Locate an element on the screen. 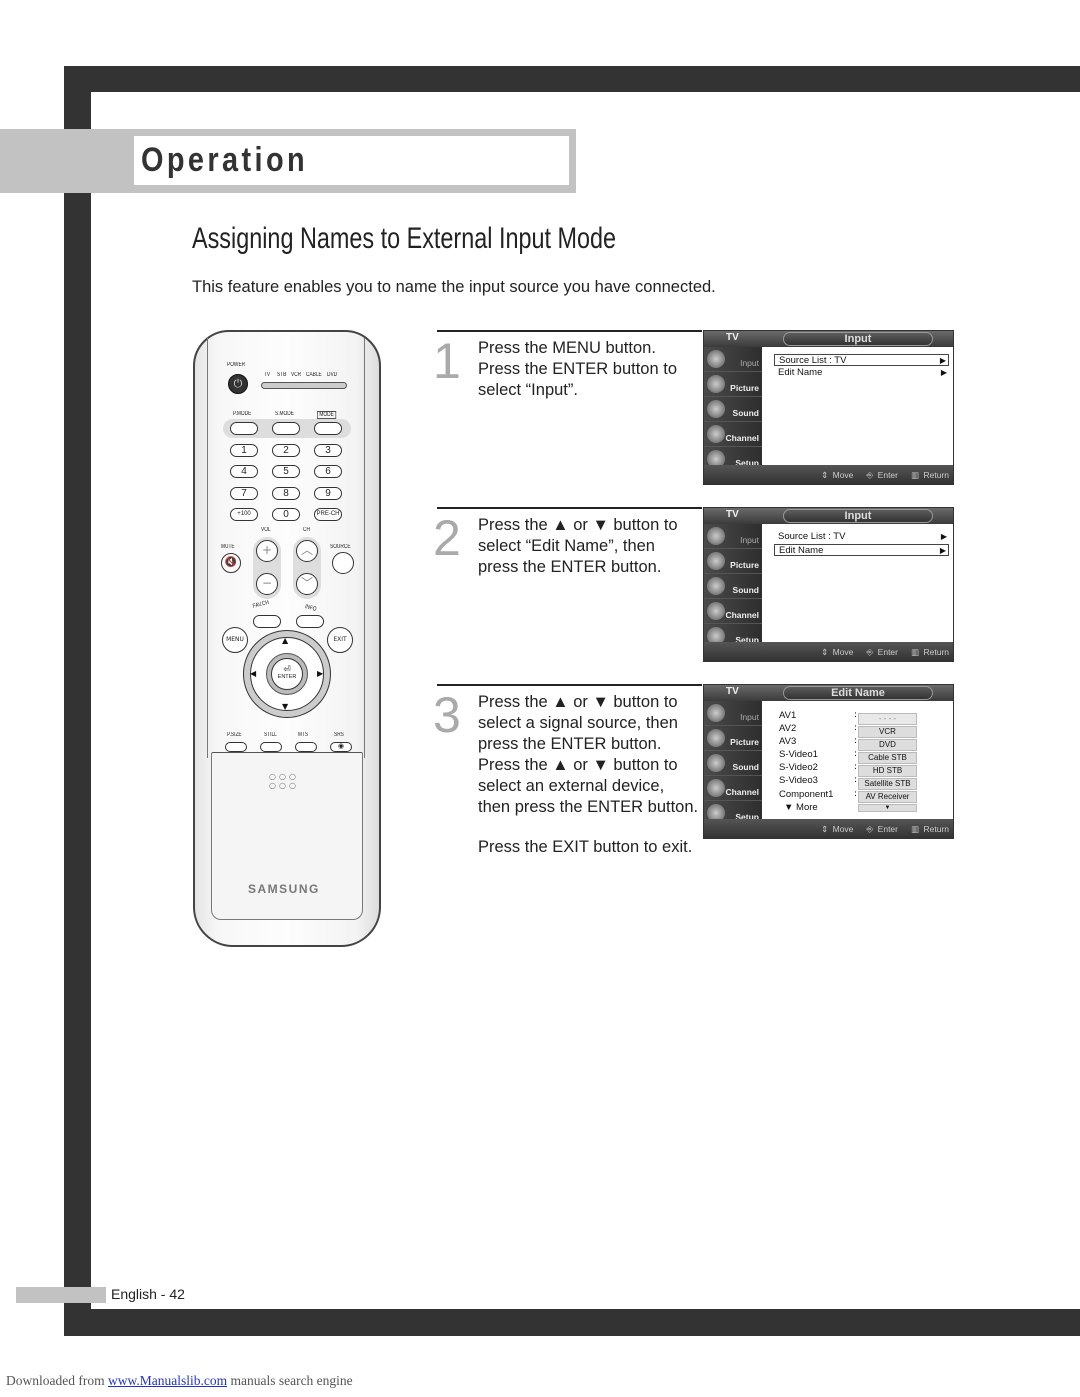 The height and width of the screenshot is (1397, 1080). exit-note: Press the EXIT button to exit. is located at coordinates (585, 847).